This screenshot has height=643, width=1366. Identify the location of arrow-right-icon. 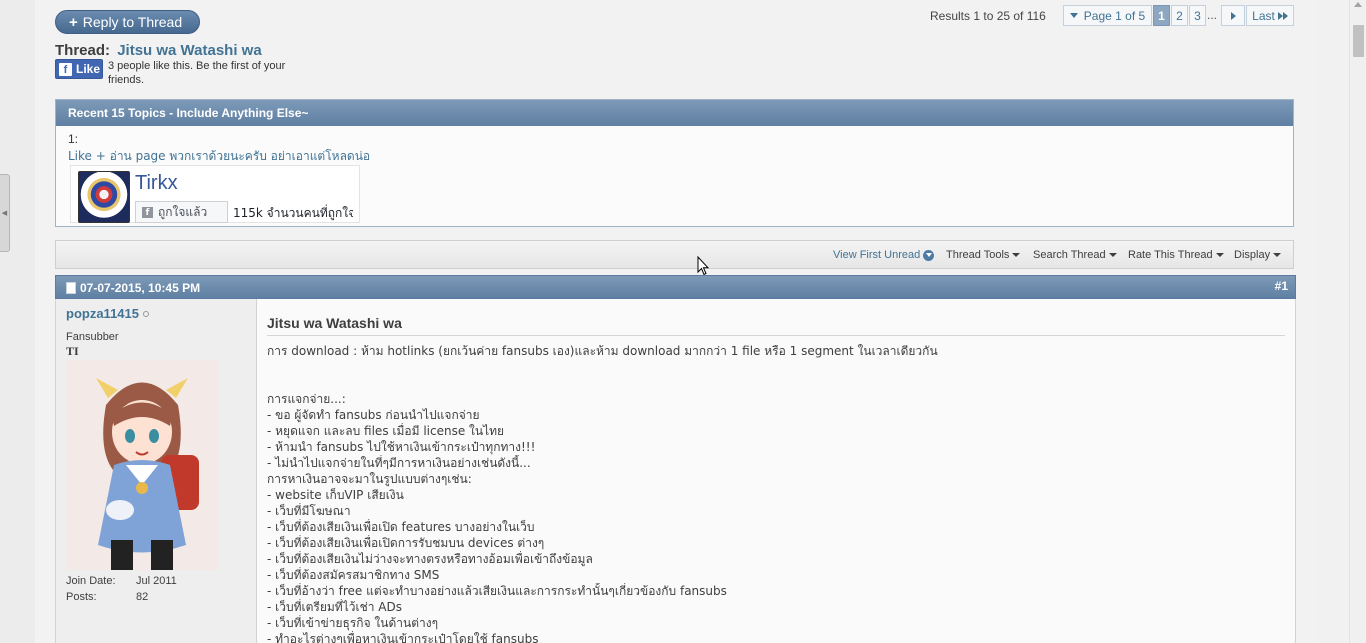
(1233, 15).